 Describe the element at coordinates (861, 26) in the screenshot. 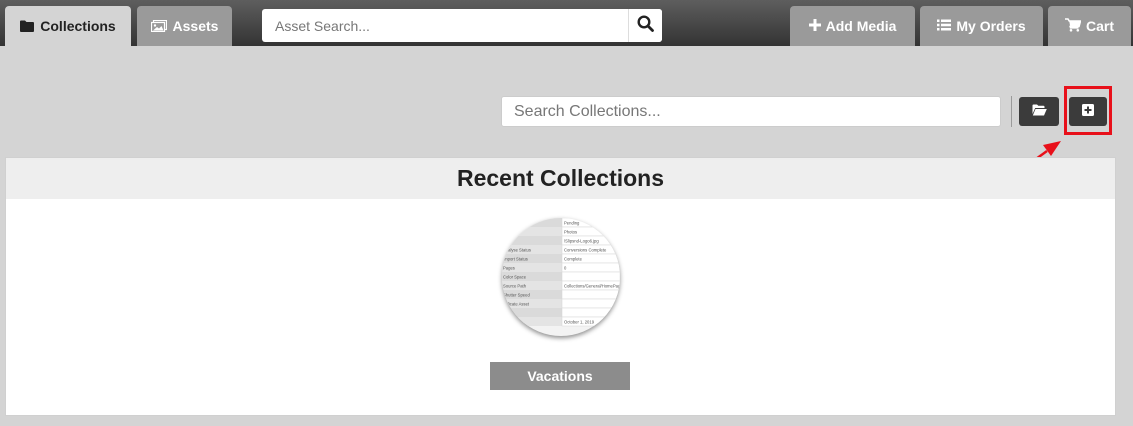

I see `add-media-label: Add Media` at that location.